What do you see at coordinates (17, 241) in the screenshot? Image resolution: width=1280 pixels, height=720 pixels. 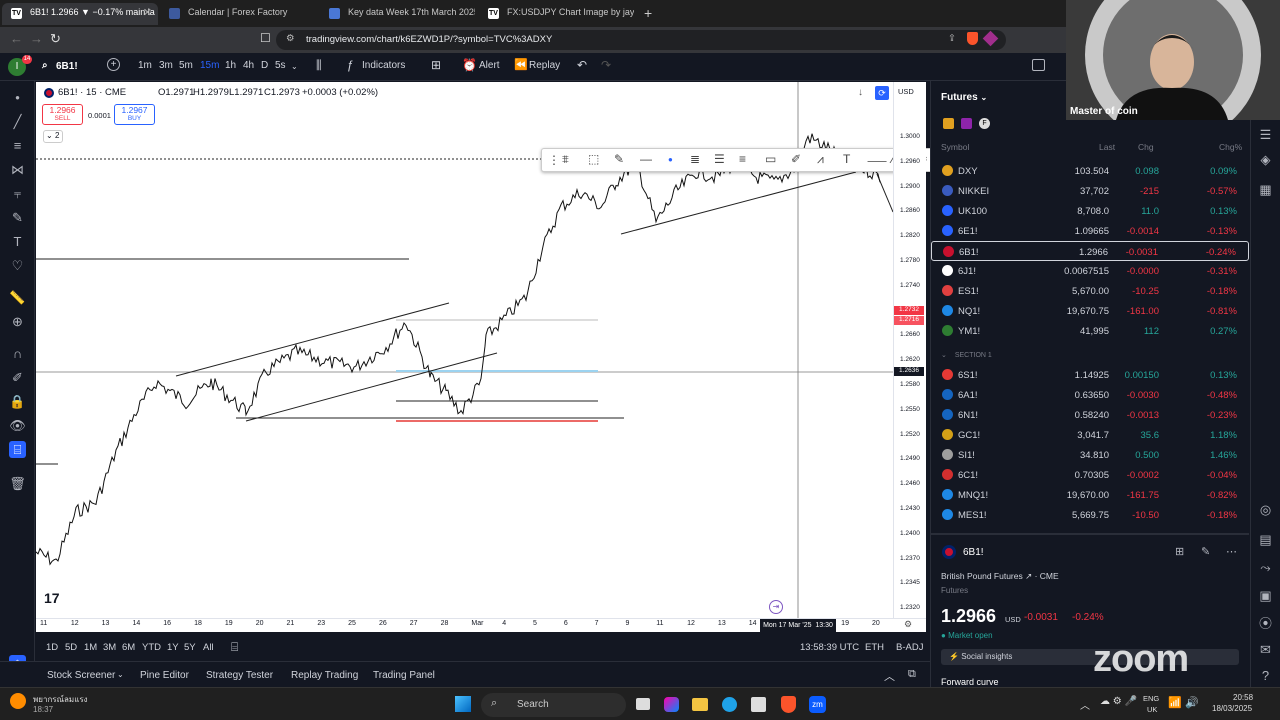 I see `text-icon: T` at bounding box center [17, 241].